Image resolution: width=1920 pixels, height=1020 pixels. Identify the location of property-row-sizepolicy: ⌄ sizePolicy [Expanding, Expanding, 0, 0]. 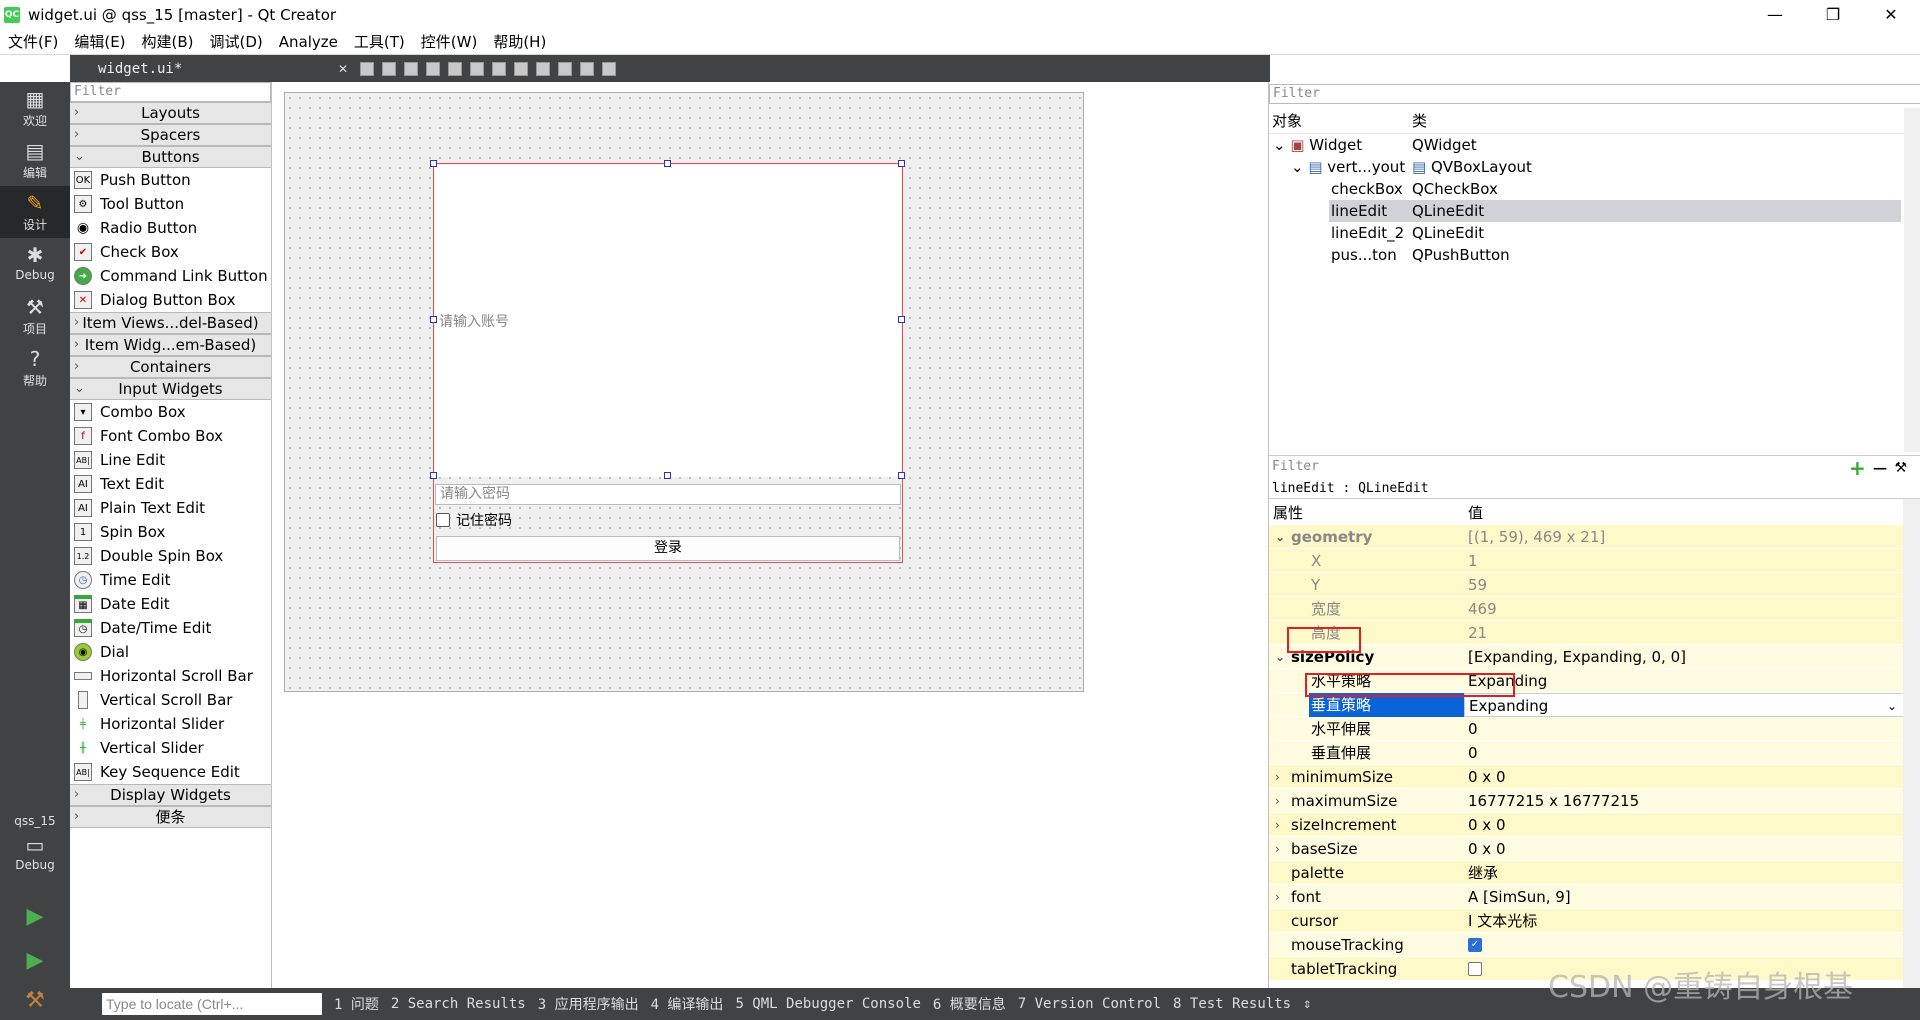
(1586, 657).